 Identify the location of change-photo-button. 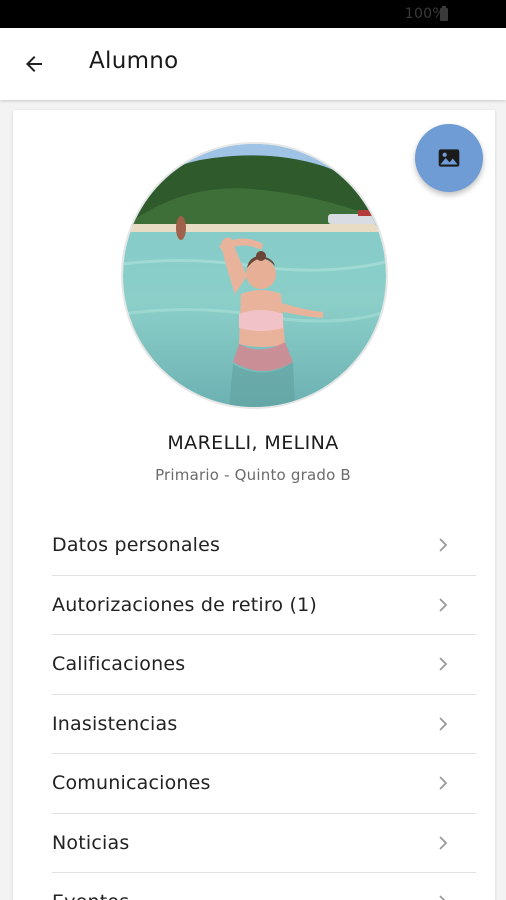
(449, 158).